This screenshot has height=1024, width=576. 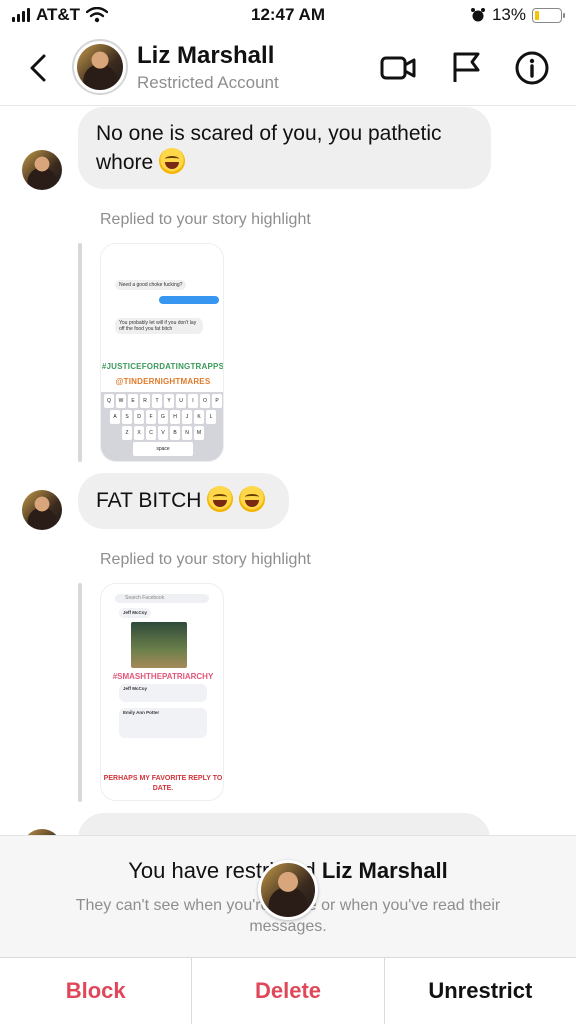 I want to click on contact-status: Restricted Account, so click(x=208, y=82).